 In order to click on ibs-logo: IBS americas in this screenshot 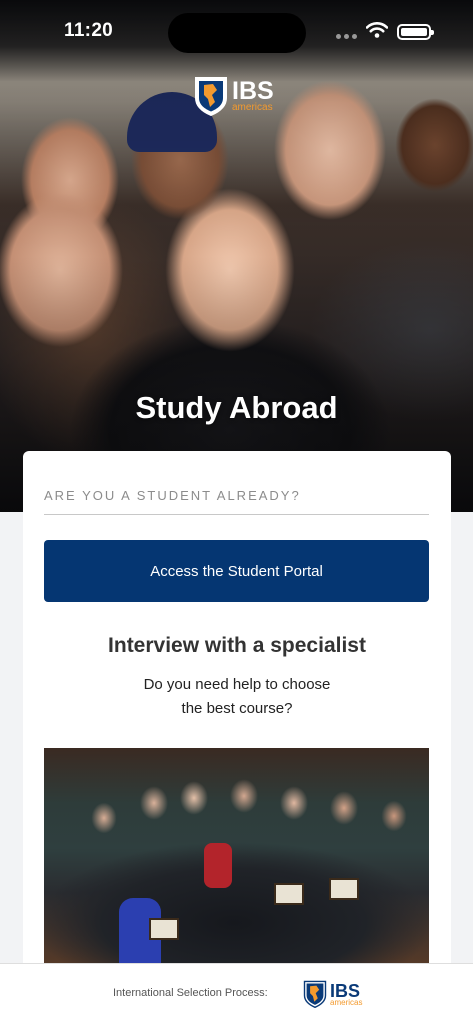, I will do `click(234, 96)`.